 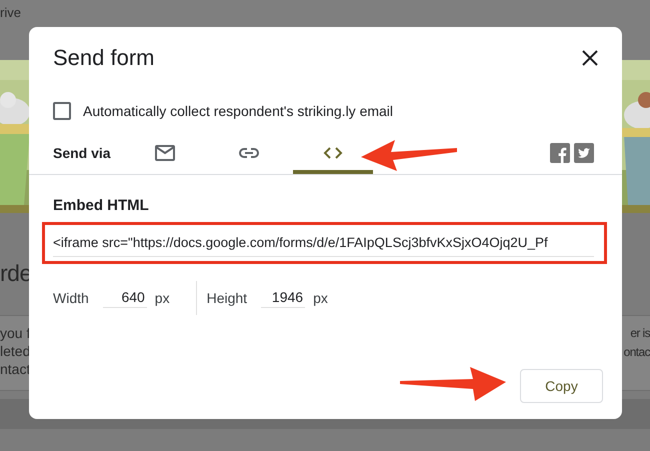 I want to click on send-via-label: Send via, so click(x=82, y=153).